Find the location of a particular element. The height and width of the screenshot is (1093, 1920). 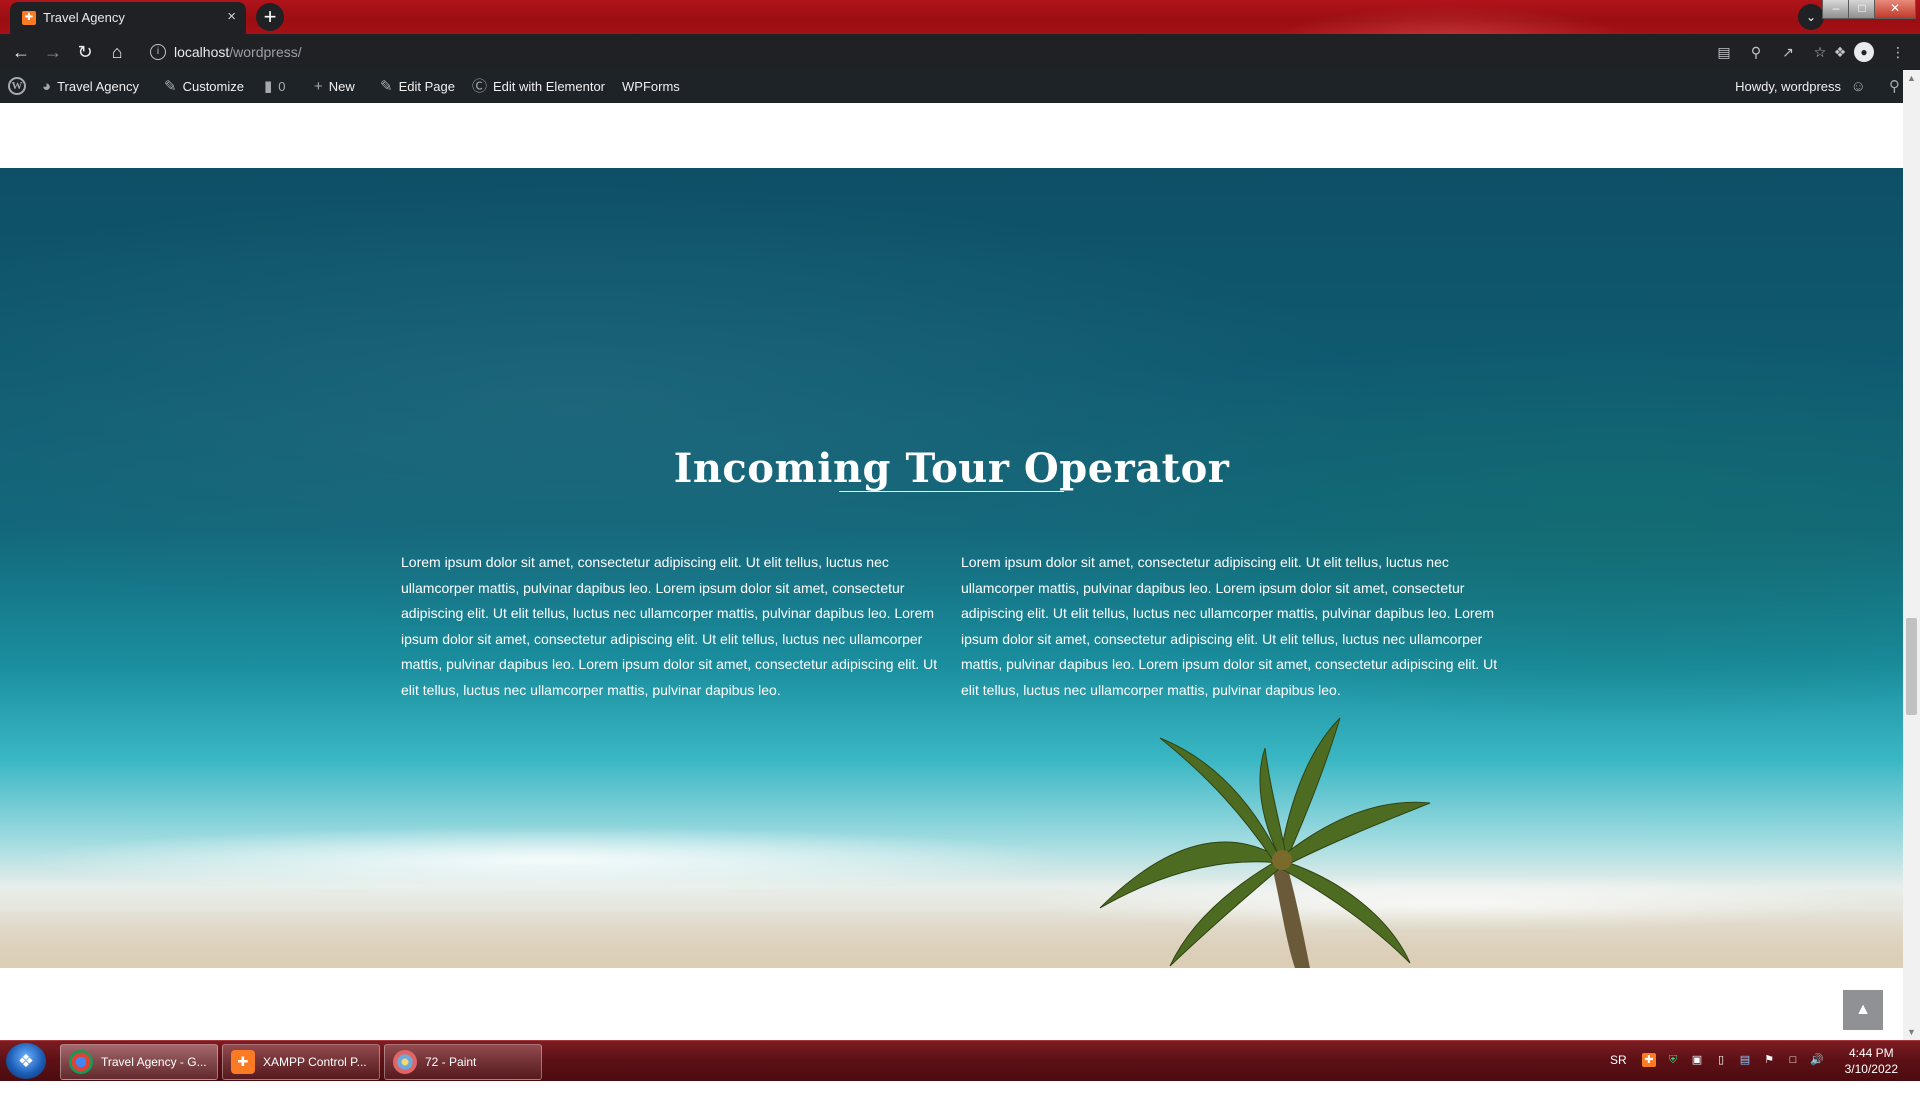

admin-customize: ✎ Customize is located at coordinates (204, 86).